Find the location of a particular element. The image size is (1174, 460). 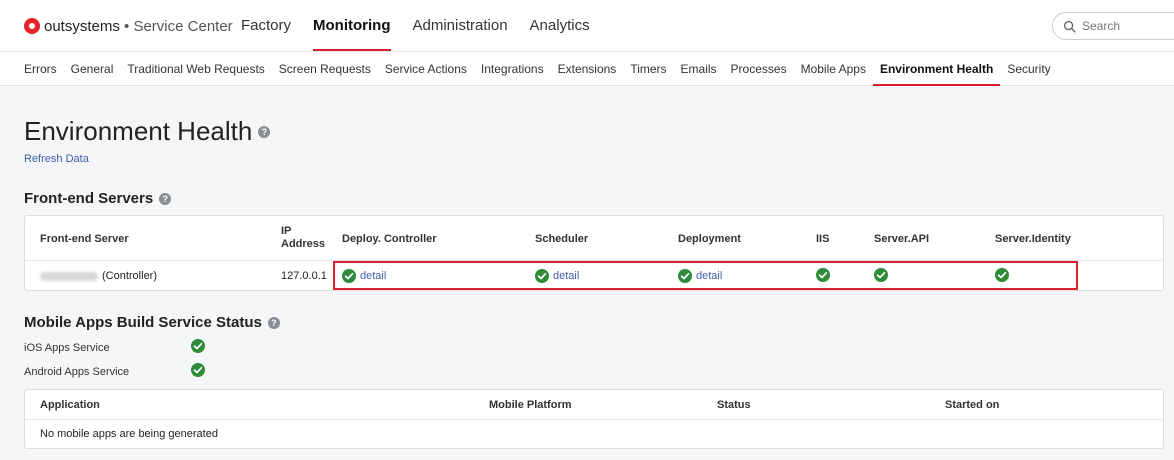

frontend-servers-title: Front-end Servers ? is located at coordinates (98, 198).